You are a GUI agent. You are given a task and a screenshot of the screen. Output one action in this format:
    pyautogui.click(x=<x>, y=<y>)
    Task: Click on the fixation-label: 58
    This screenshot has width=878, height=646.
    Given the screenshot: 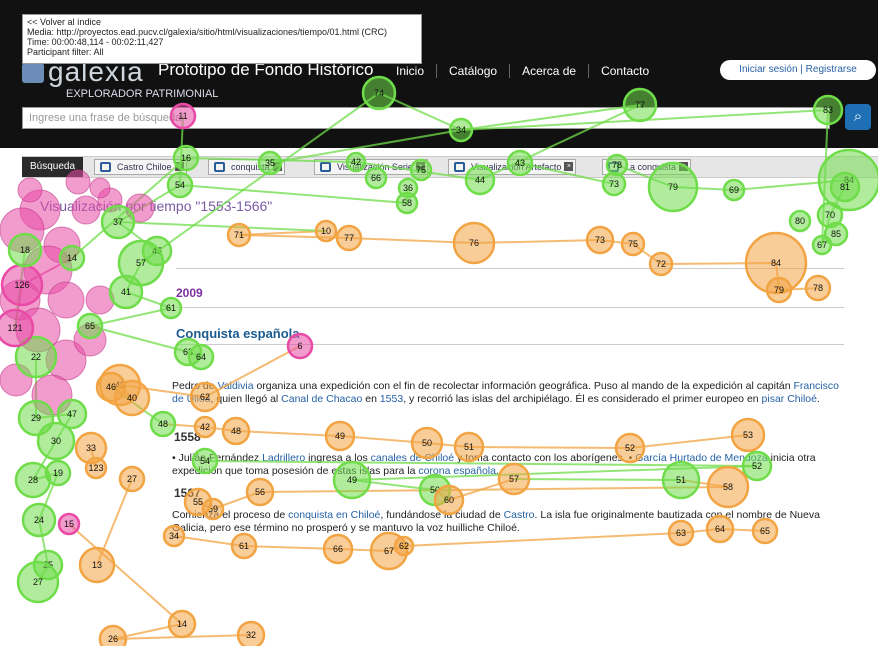 What is the action you would take?
    pyautogui.click(x=407, y=203)
    